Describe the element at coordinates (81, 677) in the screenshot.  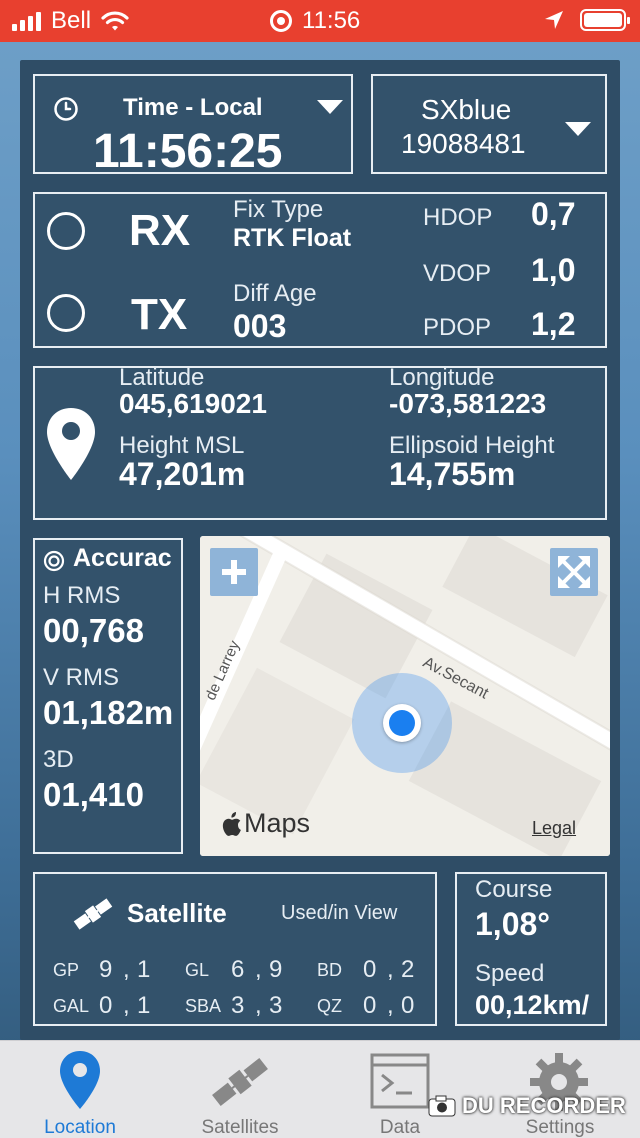
I see `v-rms-label: V RMS` at that location.